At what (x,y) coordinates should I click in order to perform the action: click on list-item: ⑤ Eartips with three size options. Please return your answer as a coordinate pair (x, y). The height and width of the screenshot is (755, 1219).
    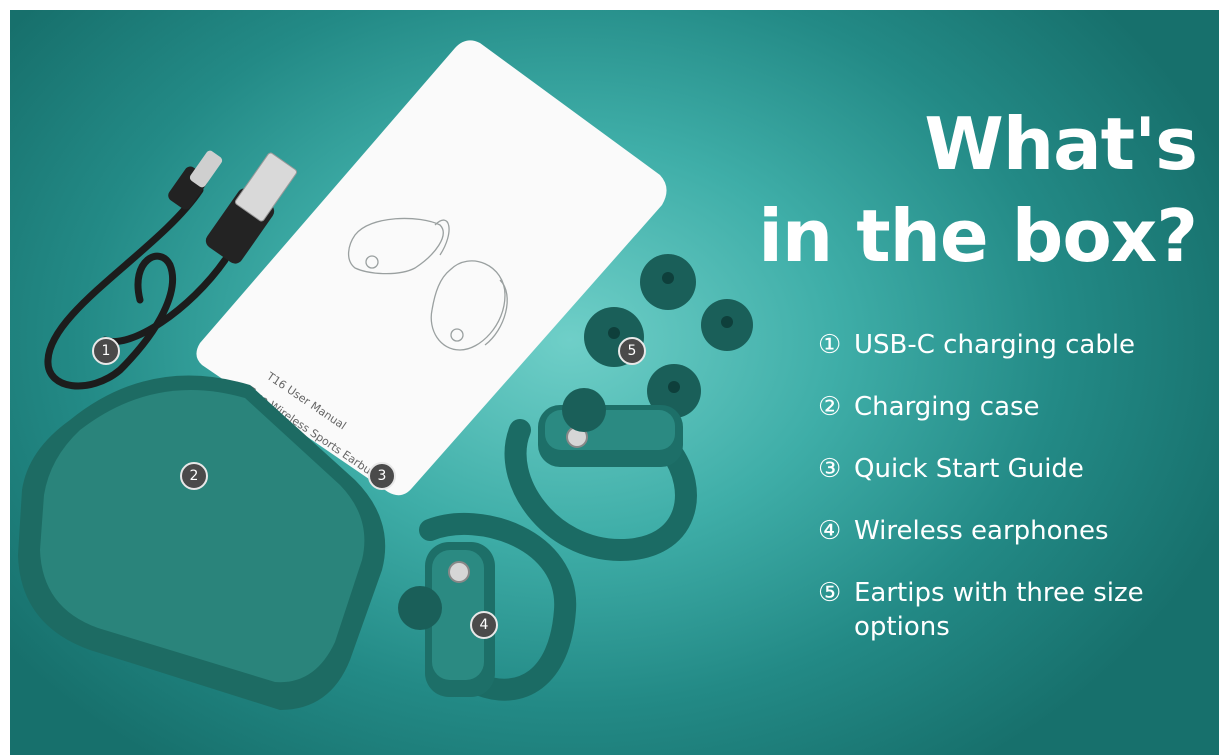
    Looking at the image, I should click on (1008, 610).